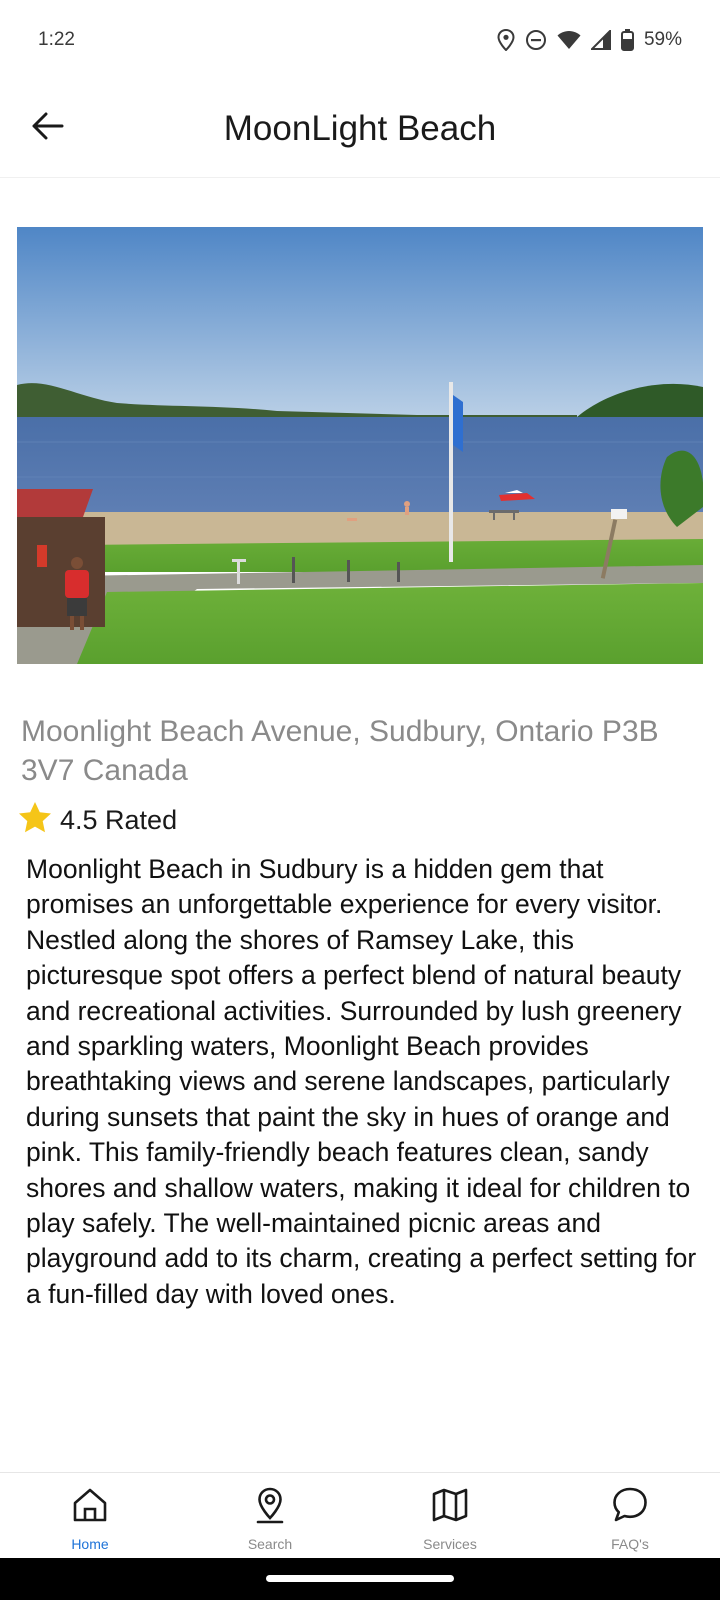 The height and width of the screenshot is (1600, 720). What do you see at coordinates (569, 40) in the screenshot?
I see `wifi-icon` at bounding box center [569, 40].